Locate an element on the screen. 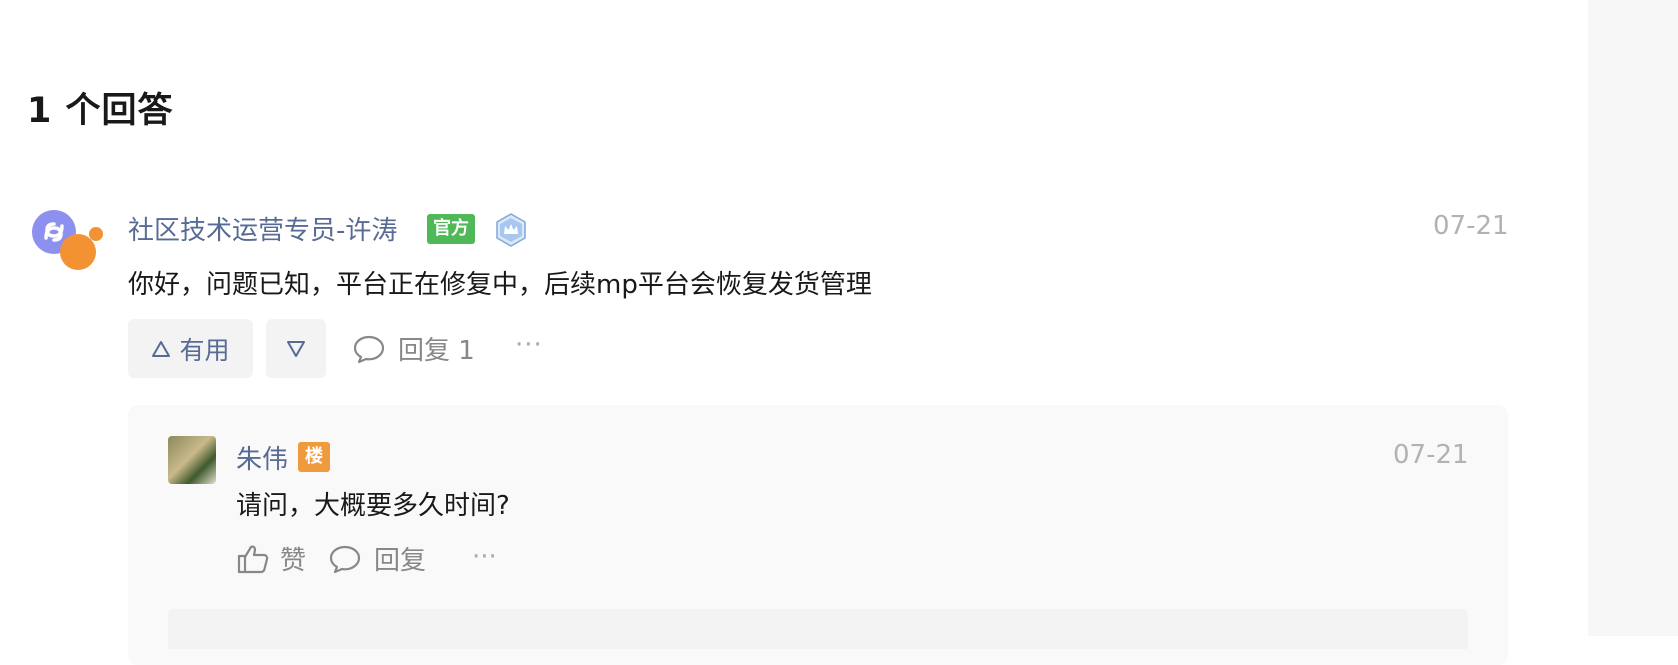 The image size is (1678, 665). floor-badge: 楼 is located at coordinates (314, 457).